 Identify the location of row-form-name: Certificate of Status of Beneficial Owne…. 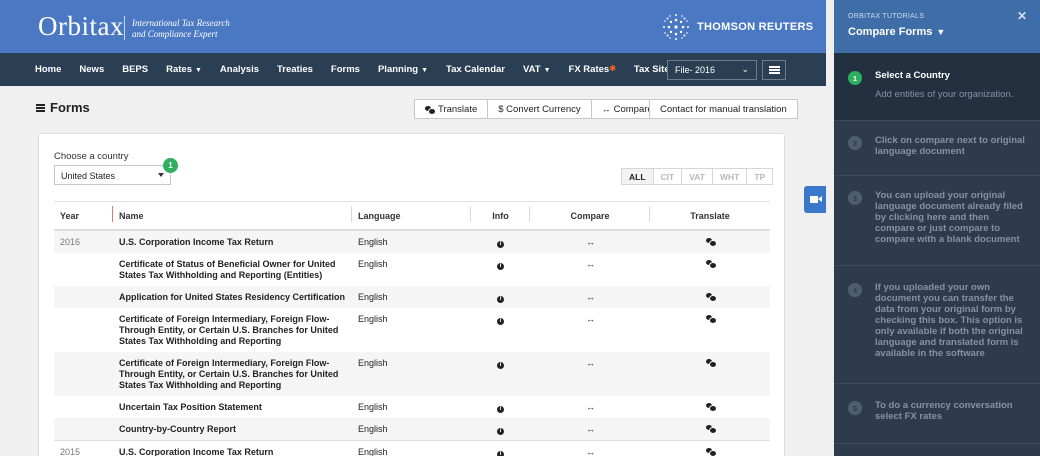
(232, 270).